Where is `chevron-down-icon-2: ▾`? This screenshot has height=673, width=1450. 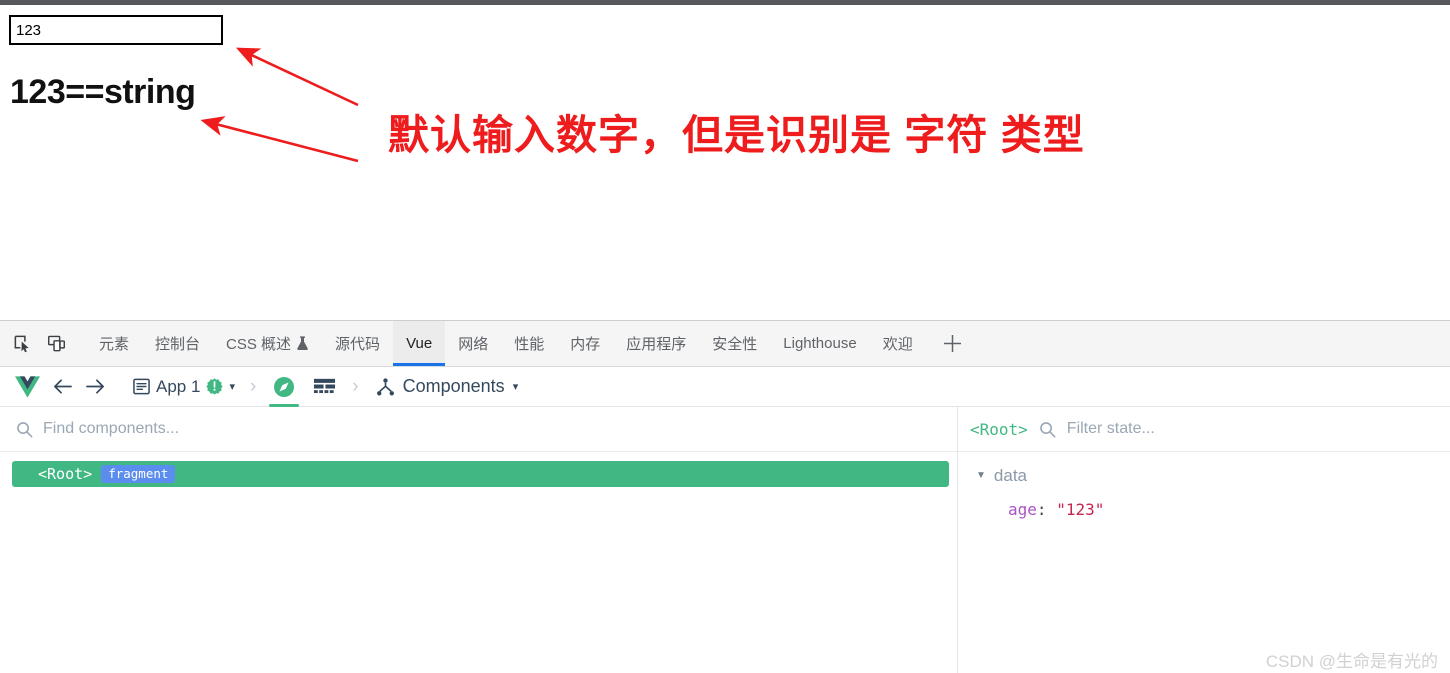
chevron-down-icon-2: ▾ is located at coordinates (515, 387).